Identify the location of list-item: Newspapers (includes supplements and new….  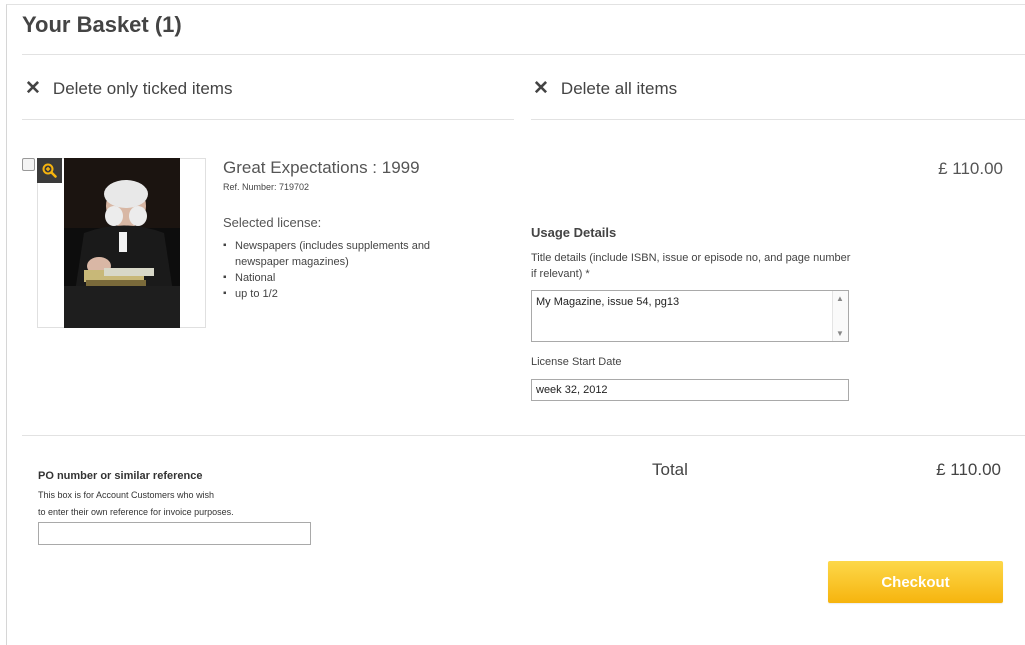
(353, 254).